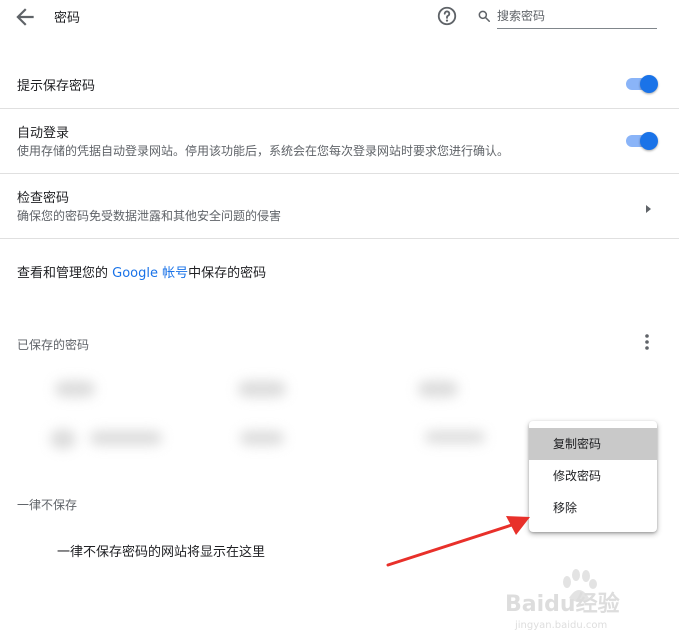 The image size is (679, 643). Describe the element at coordinates (593, 444) in the screenshot. I see `menu-item-copy-password: 复制密码` at that location.